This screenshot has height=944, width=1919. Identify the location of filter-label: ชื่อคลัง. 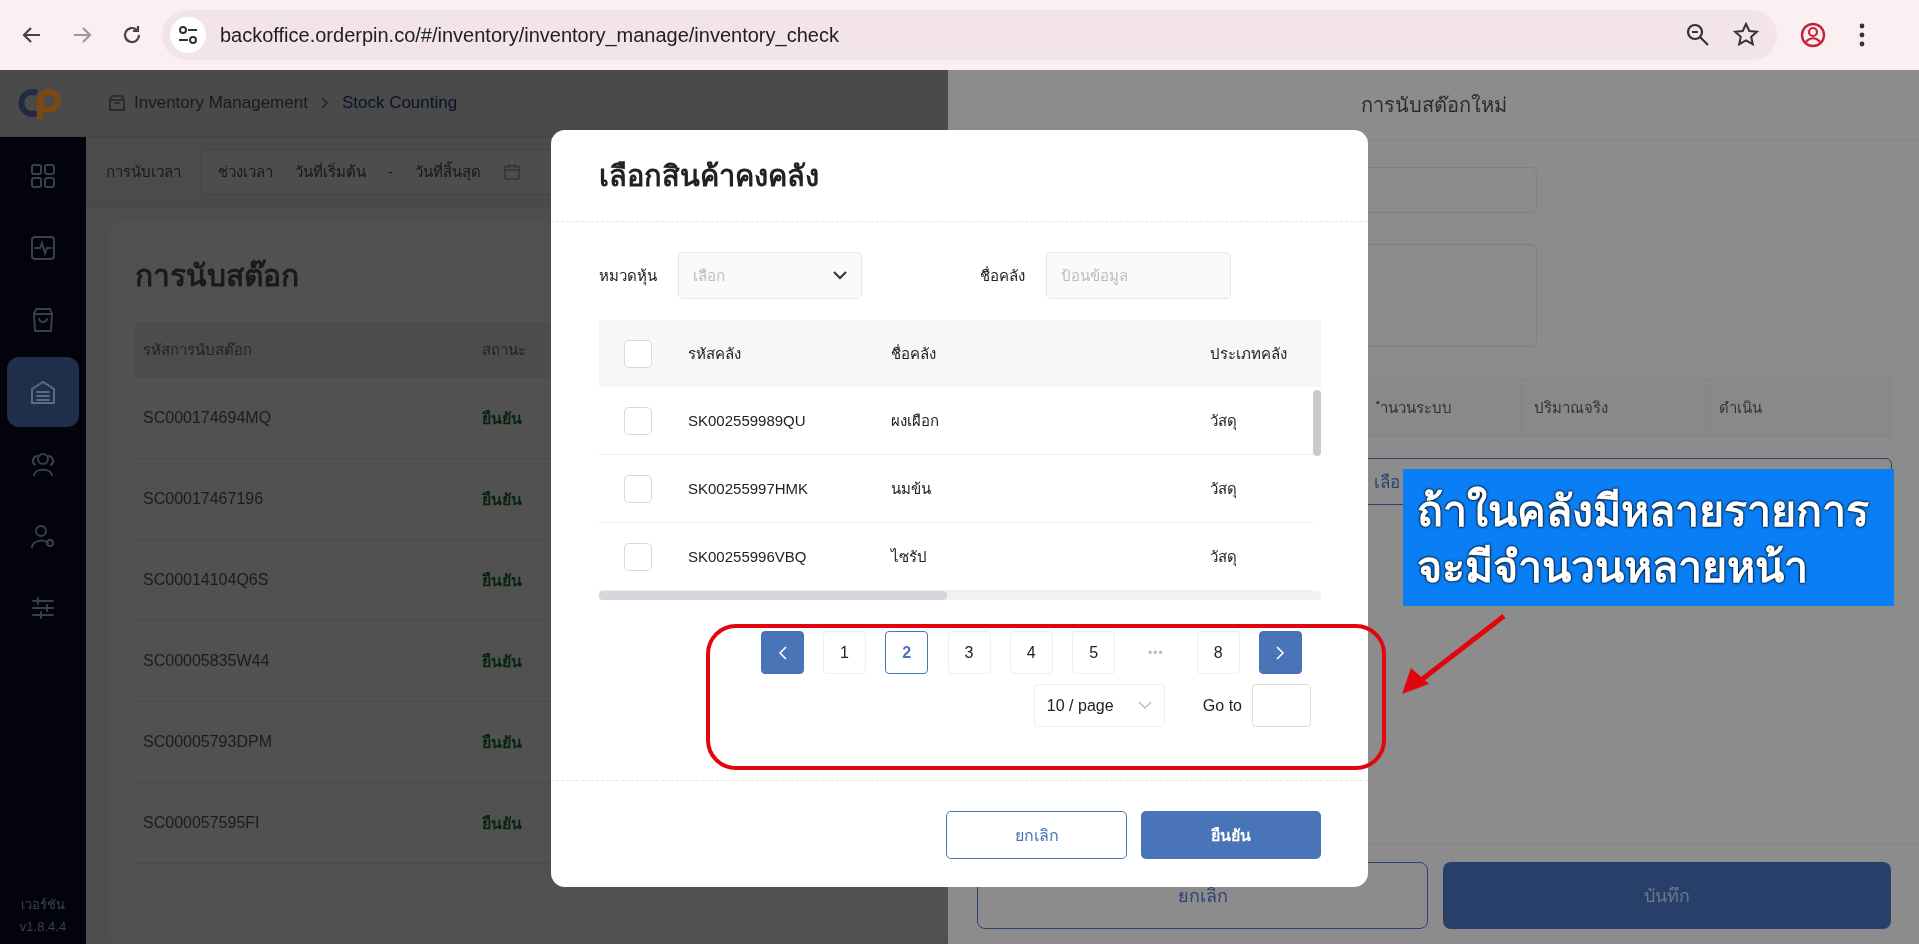
(1002, 275).